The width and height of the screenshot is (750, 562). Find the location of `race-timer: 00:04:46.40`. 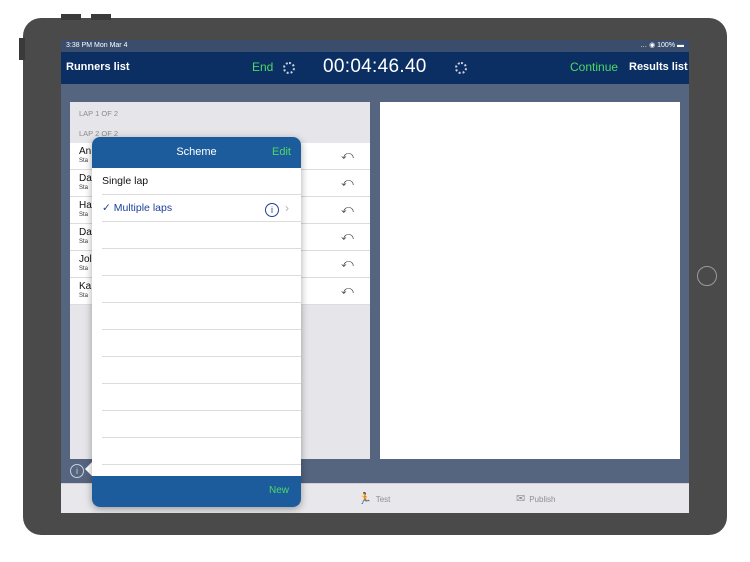

race-timer: 00:04:46.40 is located at coordinates (375, 66).